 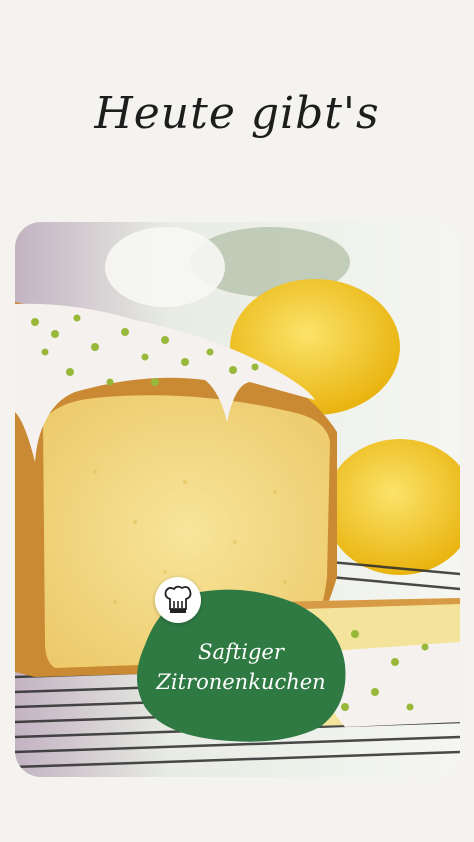 I want to click on badge-line-2: Zitronenkuchen, so click(x=241, y=682).